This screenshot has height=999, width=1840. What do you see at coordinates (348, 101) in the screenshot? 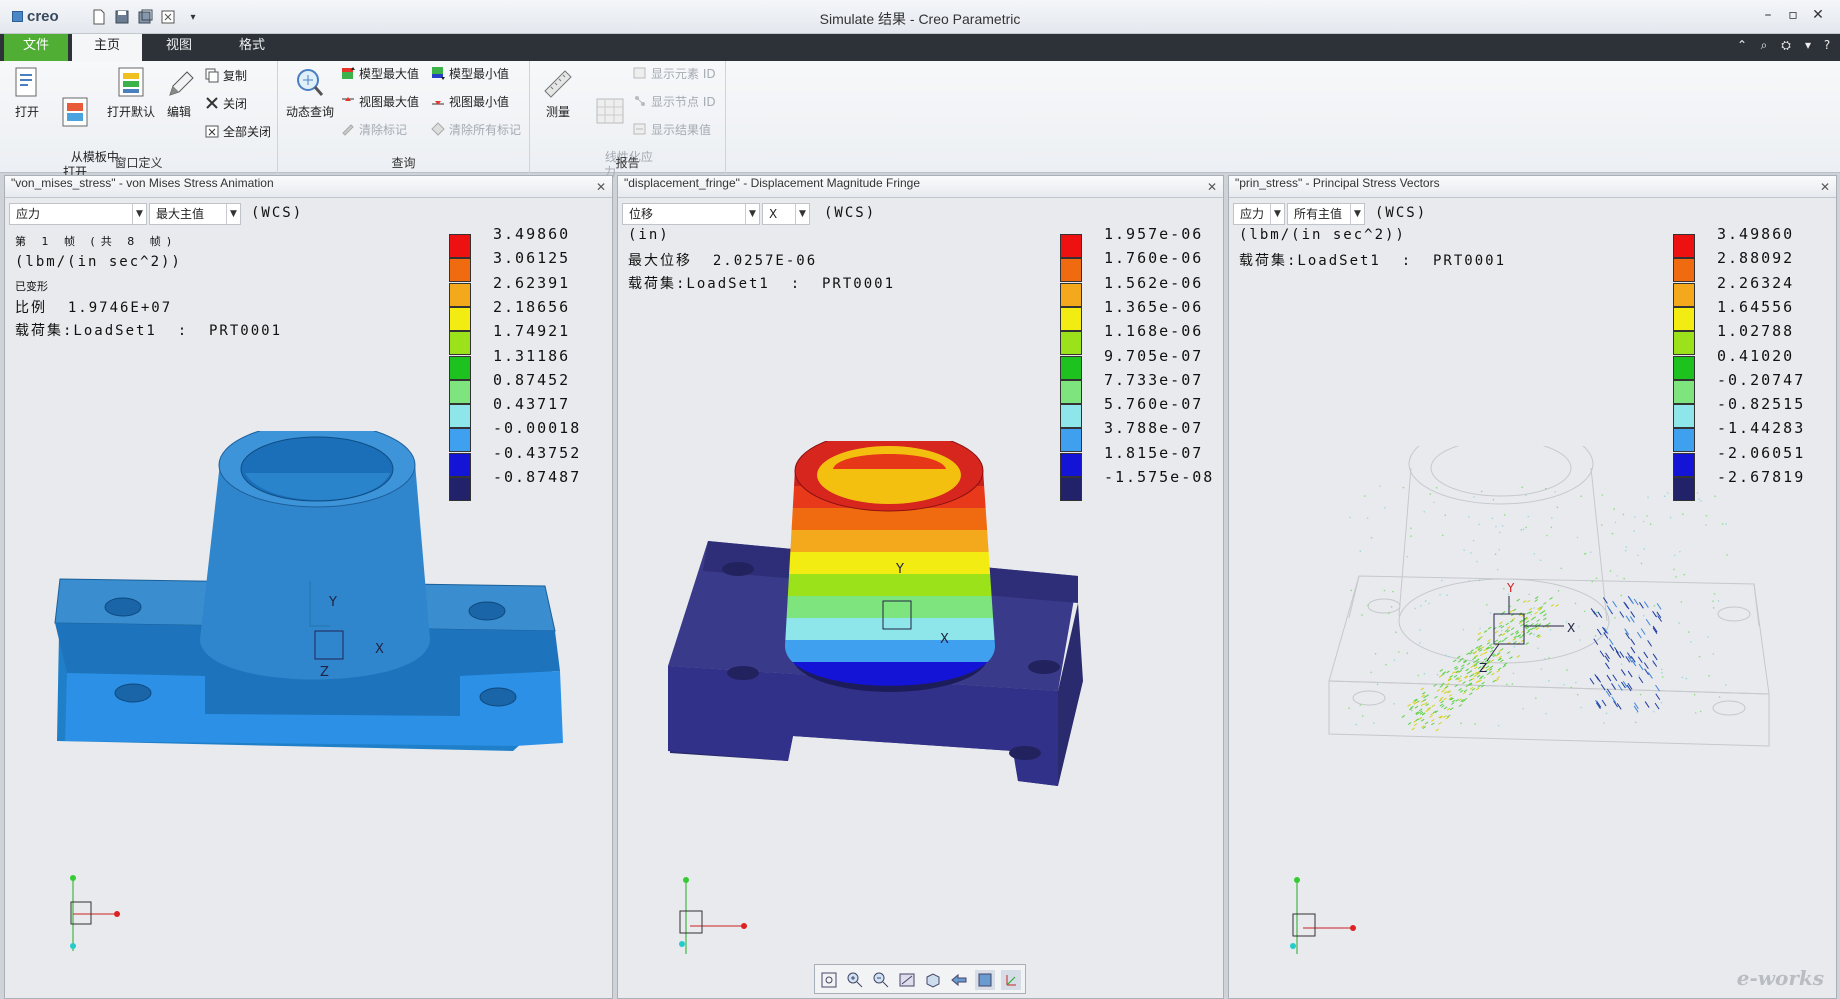
I see `view-max-icon` at bounding box center [348, 101].